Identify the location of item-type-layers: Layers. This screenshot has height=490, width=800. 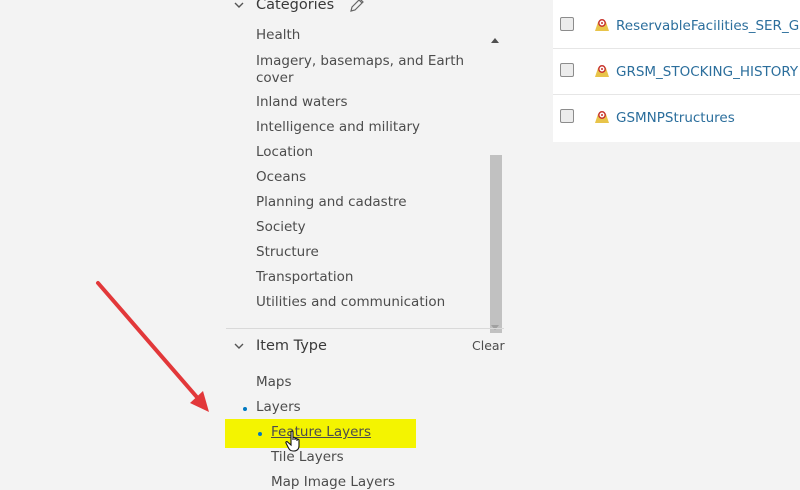
(278, 407).